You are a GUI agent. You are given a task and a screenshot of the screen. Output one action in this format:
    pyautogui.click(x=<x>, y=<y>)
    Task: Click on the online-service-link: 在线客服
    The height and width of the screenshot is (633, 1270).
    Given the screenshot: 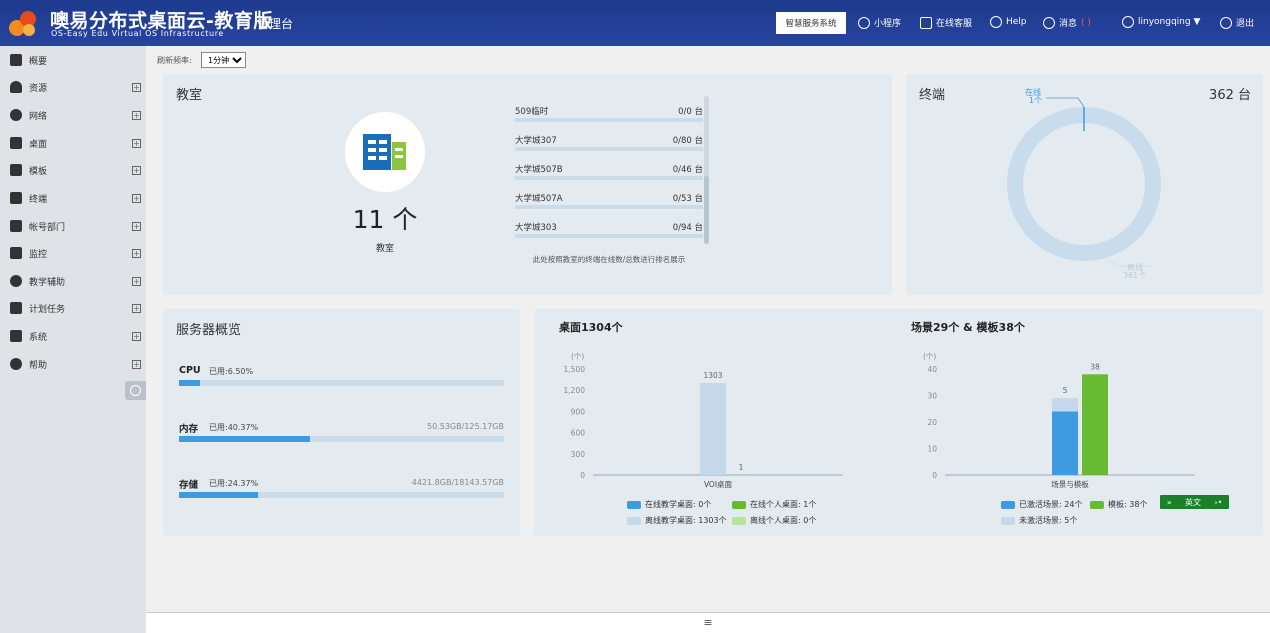 What is the action you would take?
    pyautogui.click(x=946, y=22)
    